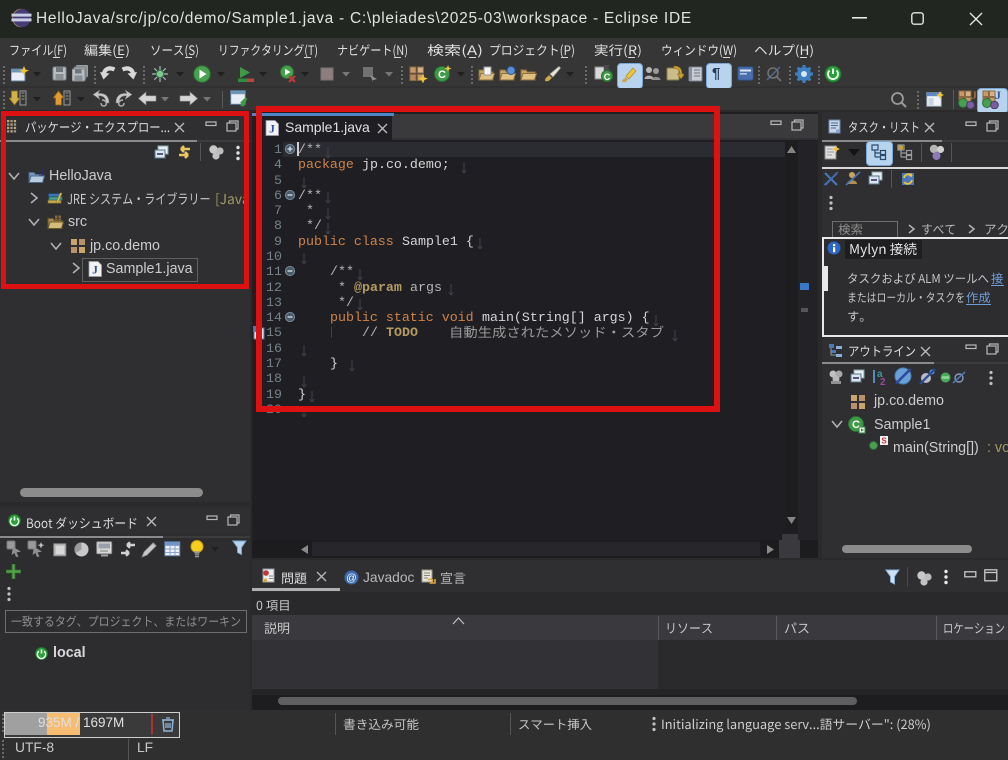  I want to click on svg-text: S, so click(884, 441).